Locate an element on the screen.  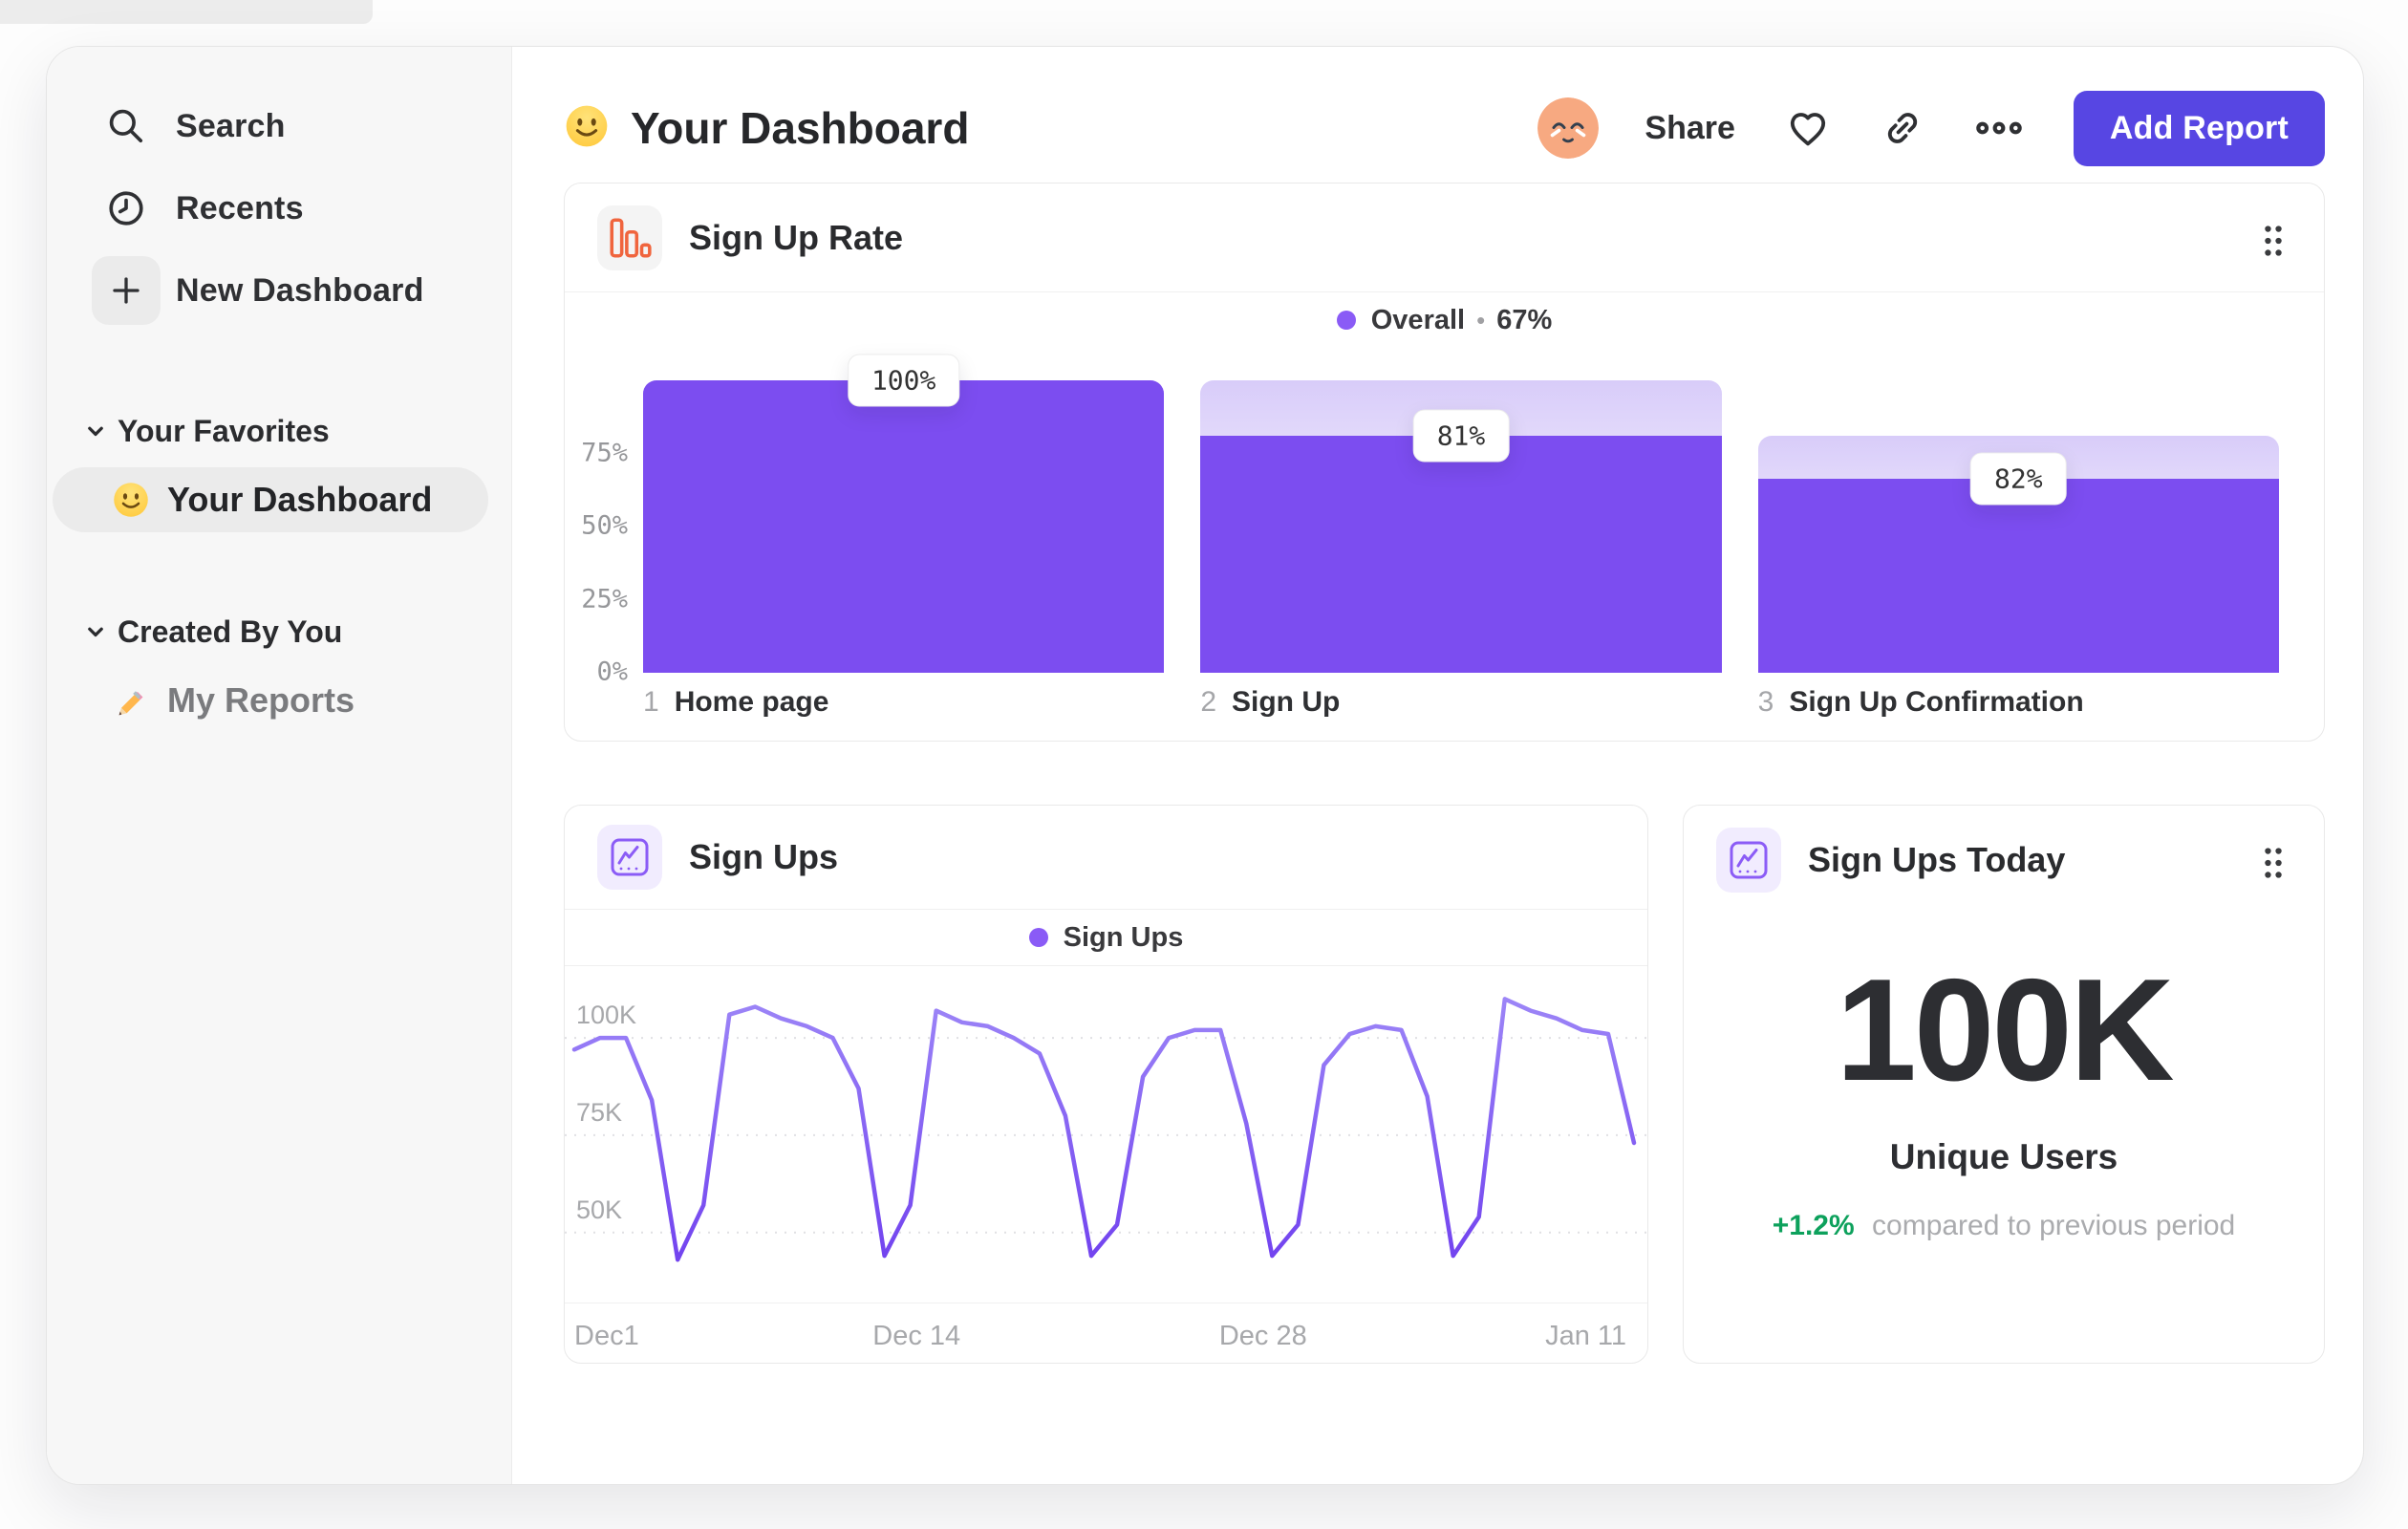
ellipsis-icon is located at coordinates (1999, 128).